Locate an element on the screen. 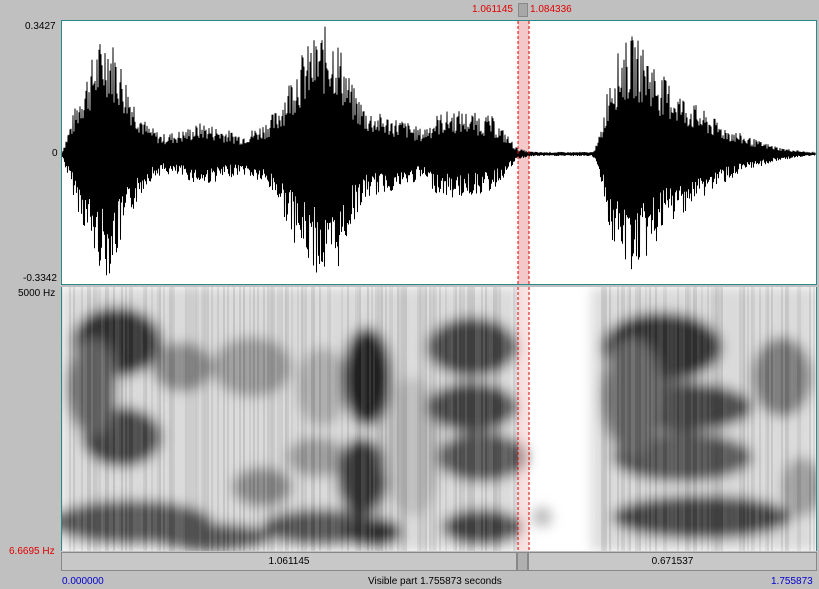 The height and width of the screenshot is (589, 819). segment-after-duration: 0.671537 is located at coordinates (672, 561).